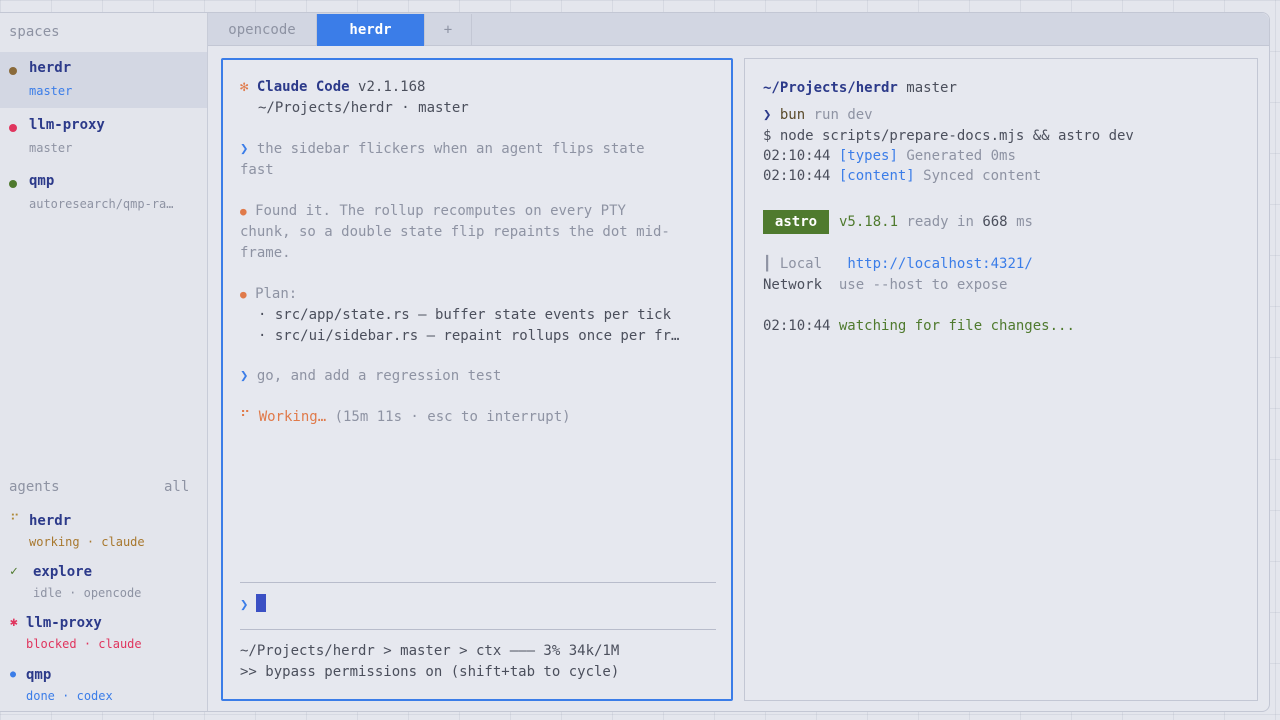 The height and width of the screenshot is (720, 1280). What do you see at coordinates (34, 32) in the screenshot?
I see `spaces-title: spaces` at bounding box center [34, 32].